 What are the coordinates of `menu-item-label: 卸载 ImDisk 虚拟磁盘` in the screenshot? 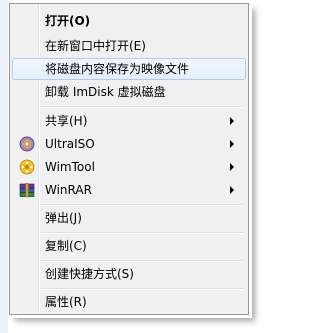 It's located at (105, 92).